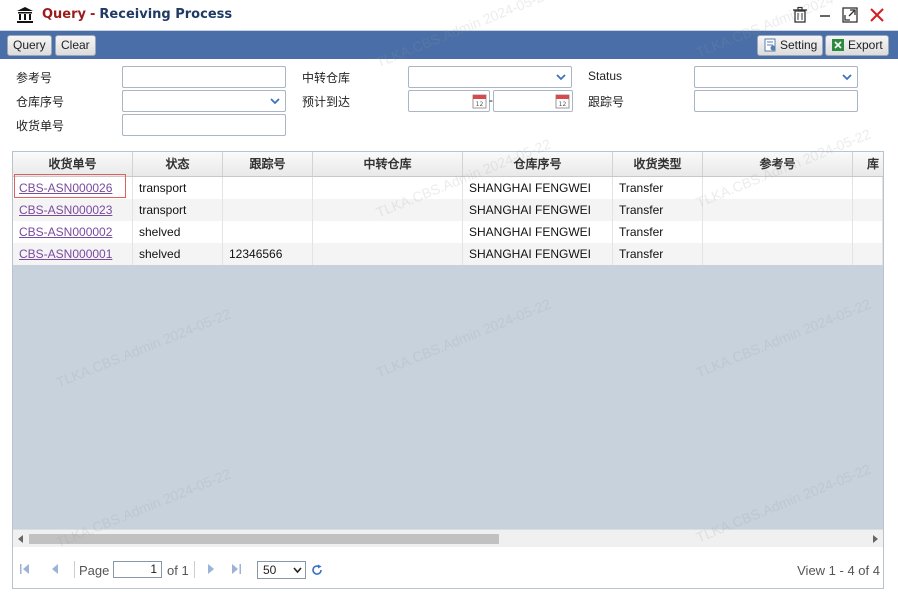 The width and height of the screenshot is (898, 594). I want to click on col-header-tracking-no: 跟踪号, so click(268, 164).